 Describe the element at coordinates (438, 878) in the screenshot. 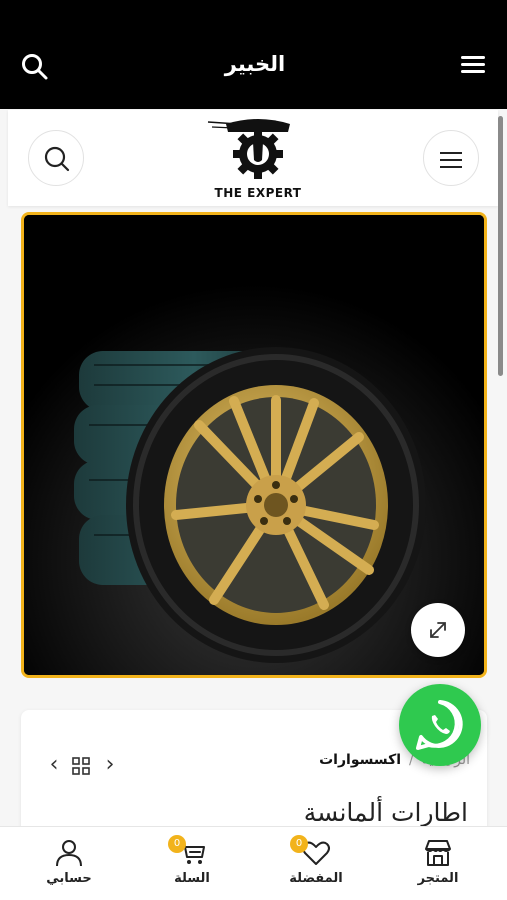

I see `nav-label-store: المتجر` at that location.